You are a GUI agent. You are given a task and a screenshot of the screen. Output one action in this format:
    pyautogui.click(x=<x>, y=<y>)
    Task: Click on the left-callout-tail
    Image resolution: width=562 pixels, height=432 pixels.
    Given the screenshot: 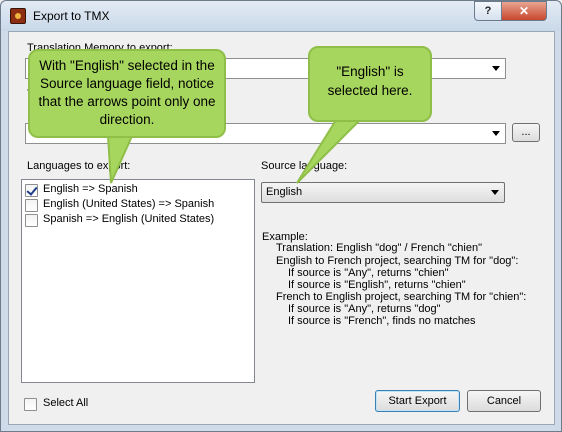 What is the action you would take?
    pyautogui.click(x=120, y=159)
    